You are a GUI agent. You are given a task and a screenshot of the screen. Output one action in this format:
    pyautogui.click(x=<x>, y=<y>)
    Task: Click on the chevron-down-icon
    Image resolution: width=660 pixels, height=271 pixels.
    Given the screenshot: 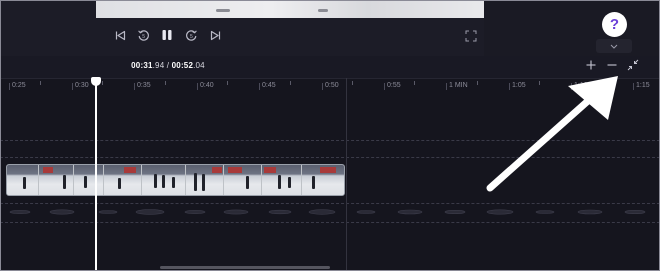 What is the action you would take?
    pyautogui.click(x=614, y=46)
    